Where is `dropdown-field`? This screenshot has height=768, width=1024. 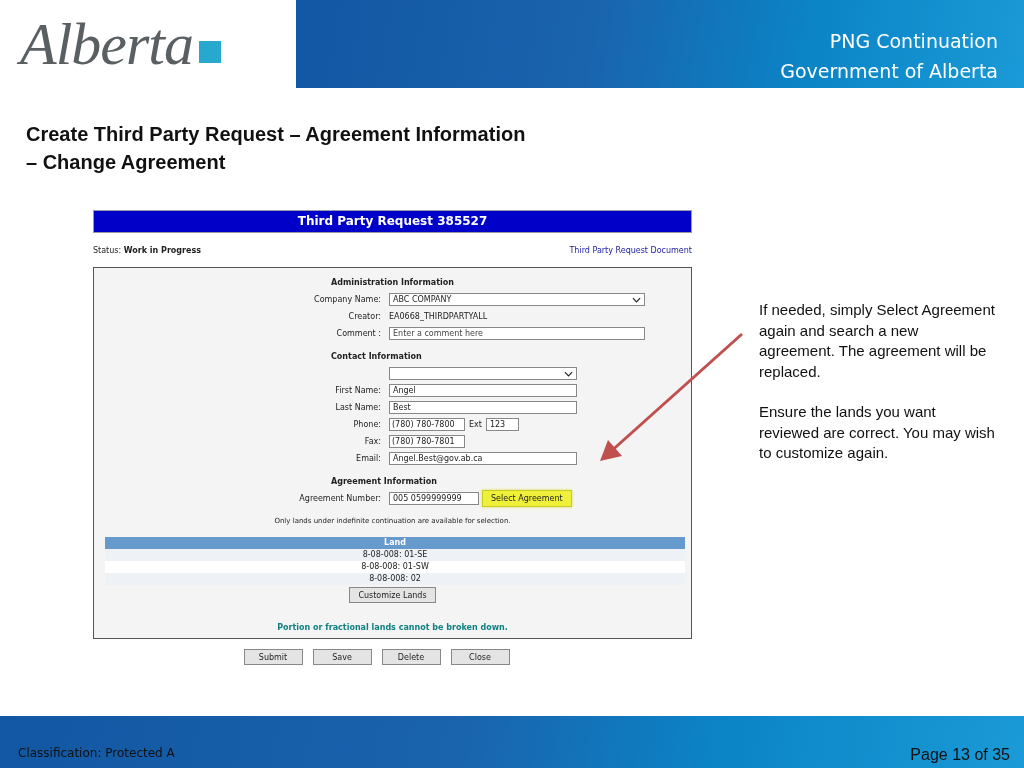 dropdown-field is located at coordinates (483, 373).